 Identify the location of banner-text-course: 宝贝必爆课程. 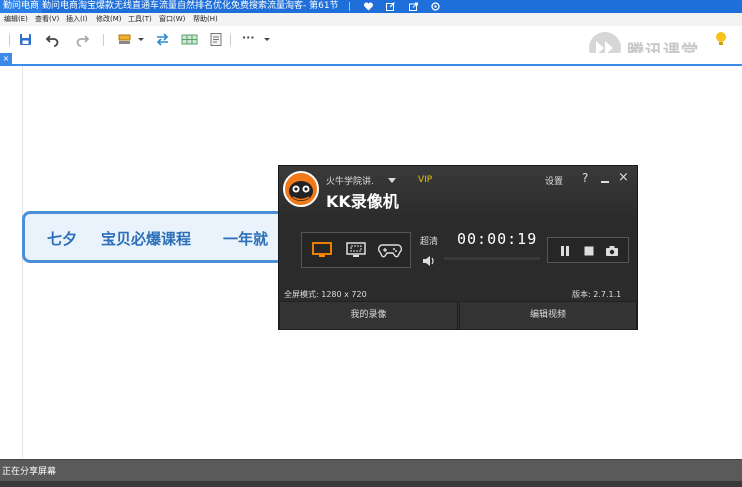
(146, 239).